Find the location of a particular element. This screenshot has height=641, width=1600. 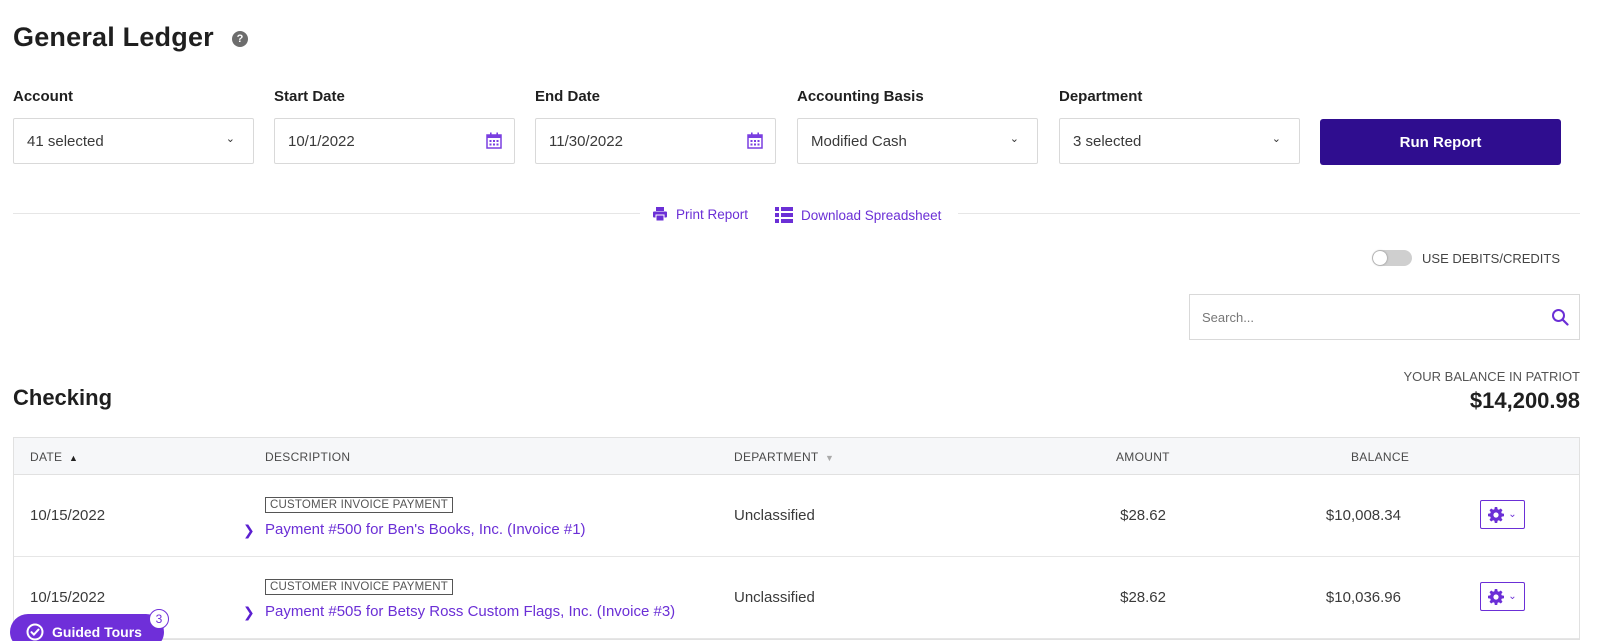

balance-value: $14,200.98 is located at coordinates (1524, 400).